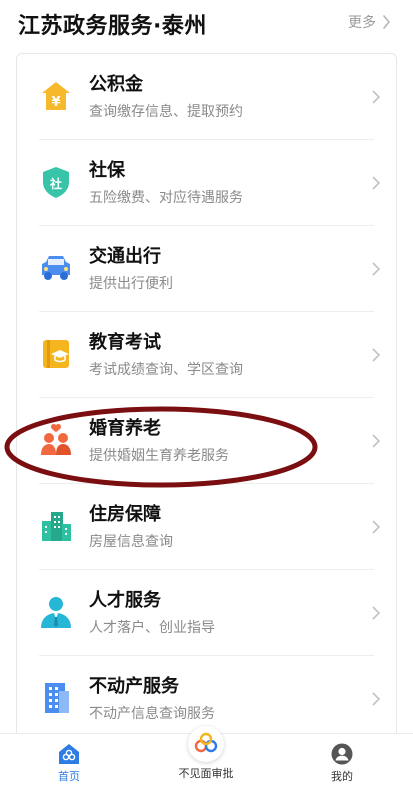 The height and width of the screenshot is (790, 413). I want to click on service-desc: 提供婚姻生育养老服务, so click(159, 456).